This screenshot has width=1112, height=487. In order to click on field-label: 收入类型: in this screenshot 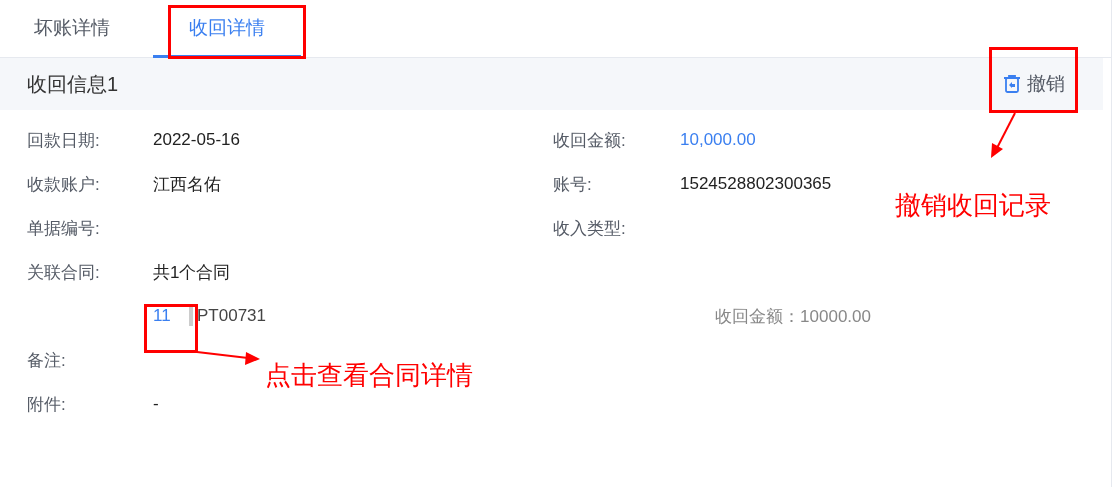, I will do `click(590, 228)`.